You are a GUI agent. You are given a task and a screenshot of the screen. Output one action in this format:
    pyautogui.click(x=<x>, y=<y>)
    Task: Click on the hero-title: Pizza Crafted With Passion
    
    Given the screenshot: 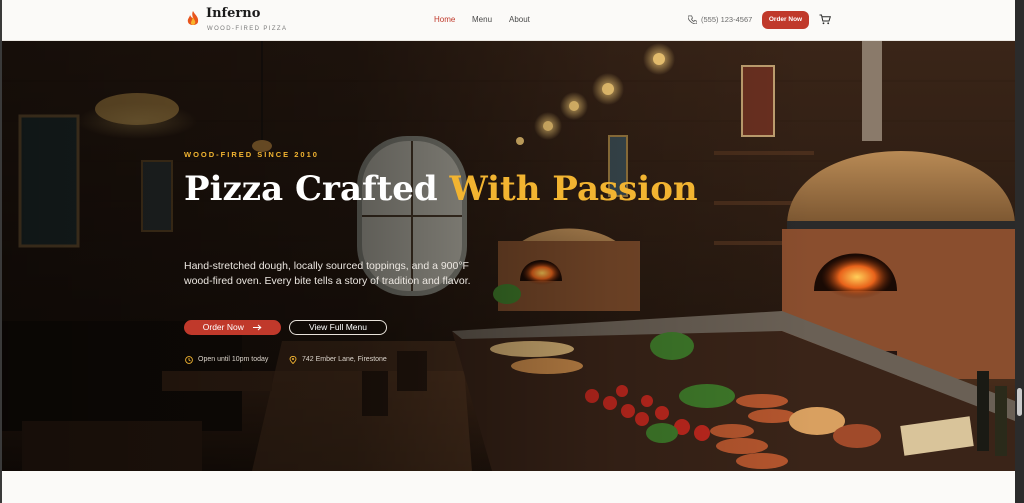 What is the action you would take?
    pyautogui.click(x=441, y=189)
    